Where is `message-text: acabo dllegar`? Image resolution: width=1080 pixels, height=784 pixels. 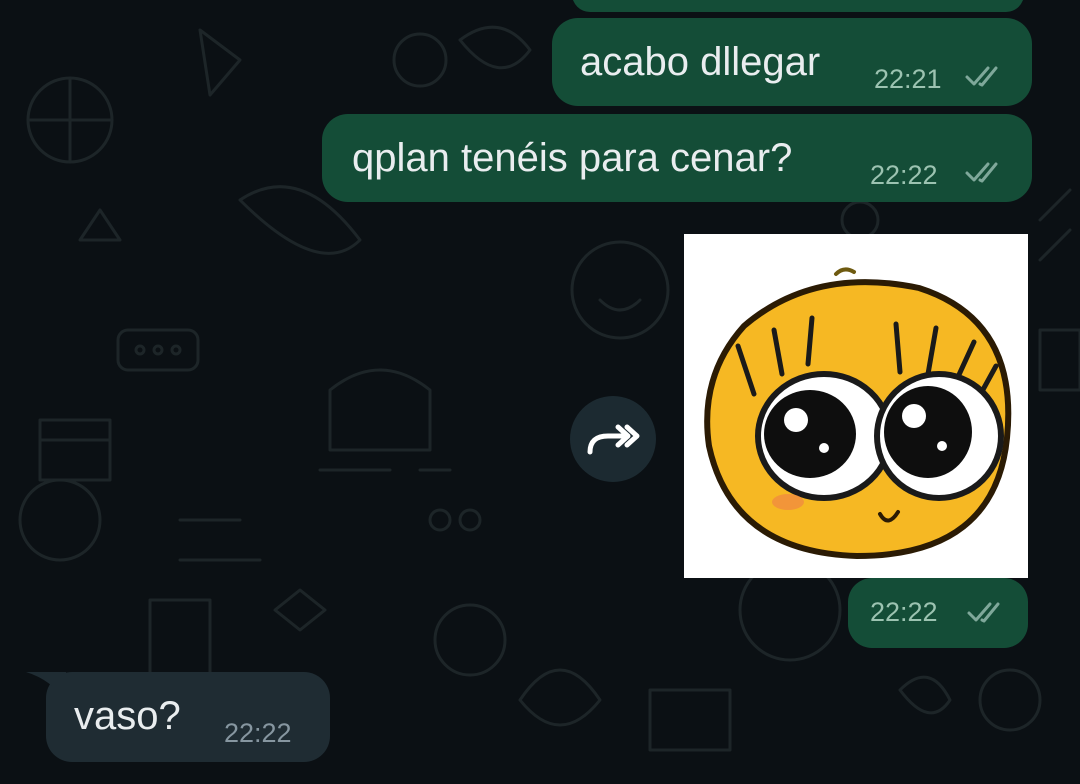
message-text: acabo dllegar is located at coordinates (700, 62).